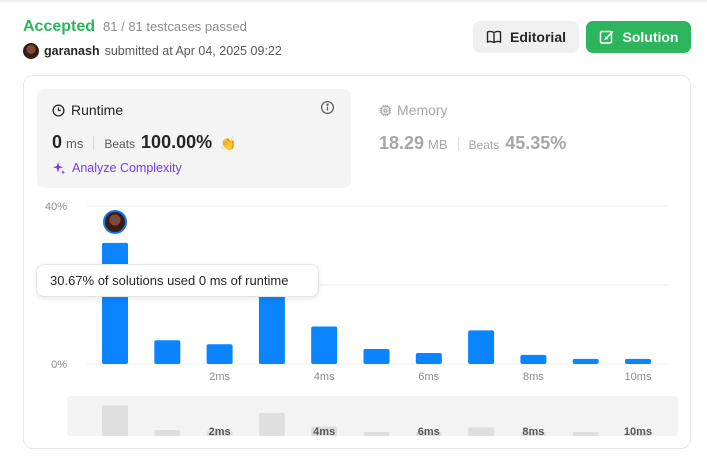 The image size is (707, 460). What do you see at coordinates (75, 143) in the screenshot?
I see `runtime-unit: ms` at bounding box center [75, 143].